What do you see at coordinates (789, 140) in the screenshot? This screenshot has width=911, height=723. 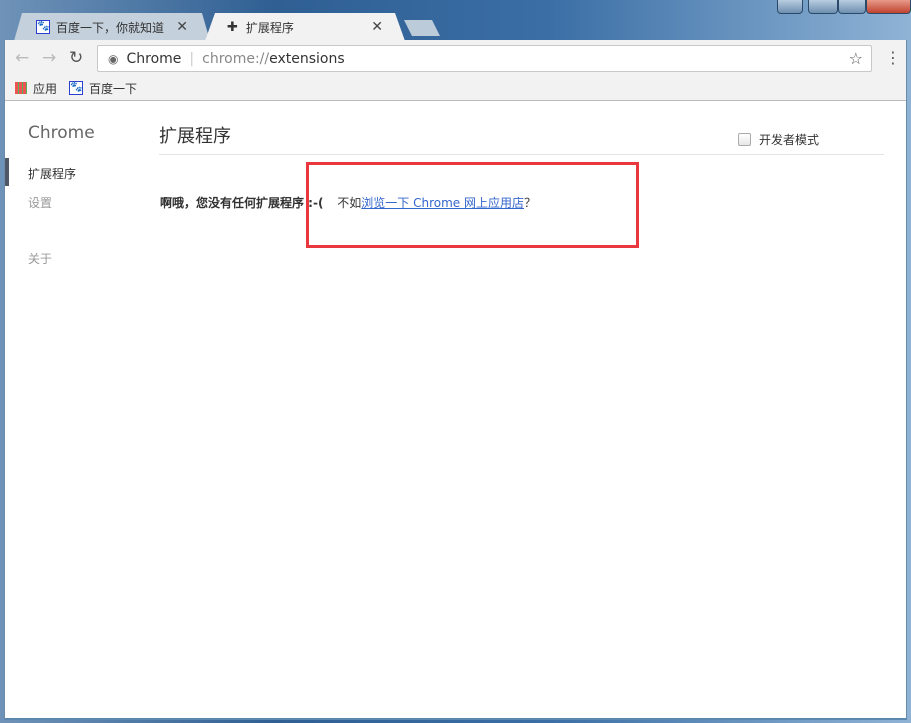 I see `dev-mode-label: 开发者模式` at bounding box center [789, 140].